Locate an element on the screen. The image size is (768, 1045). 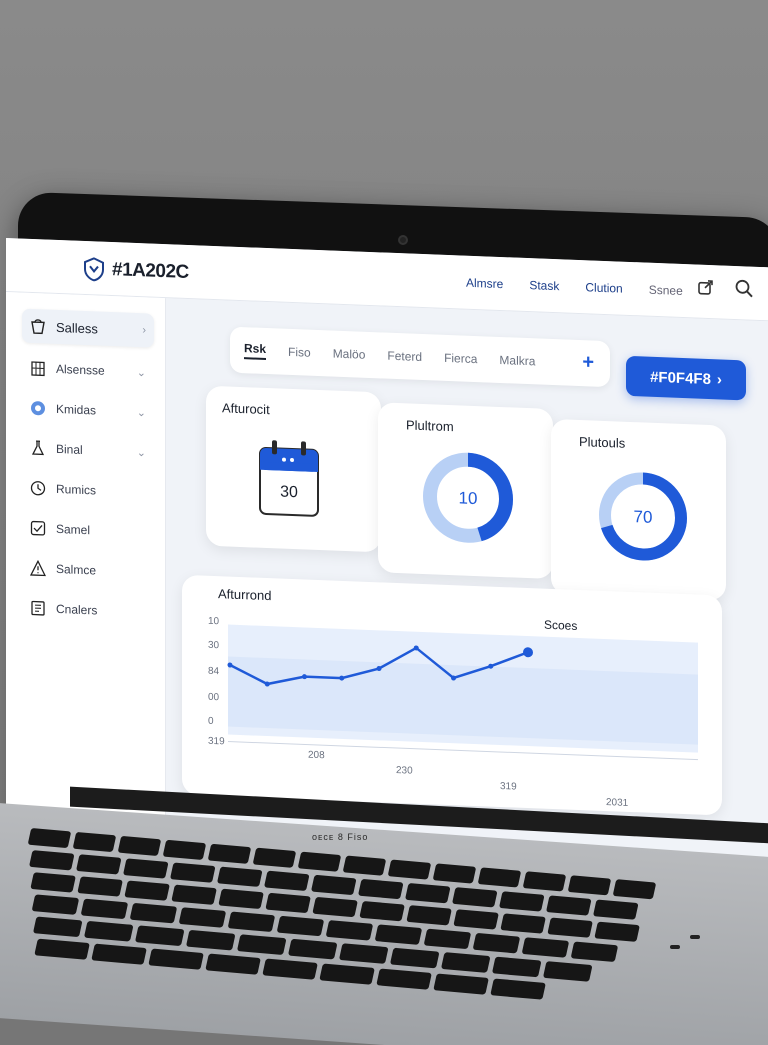
flask-icon is located at coordinates (38, 448).